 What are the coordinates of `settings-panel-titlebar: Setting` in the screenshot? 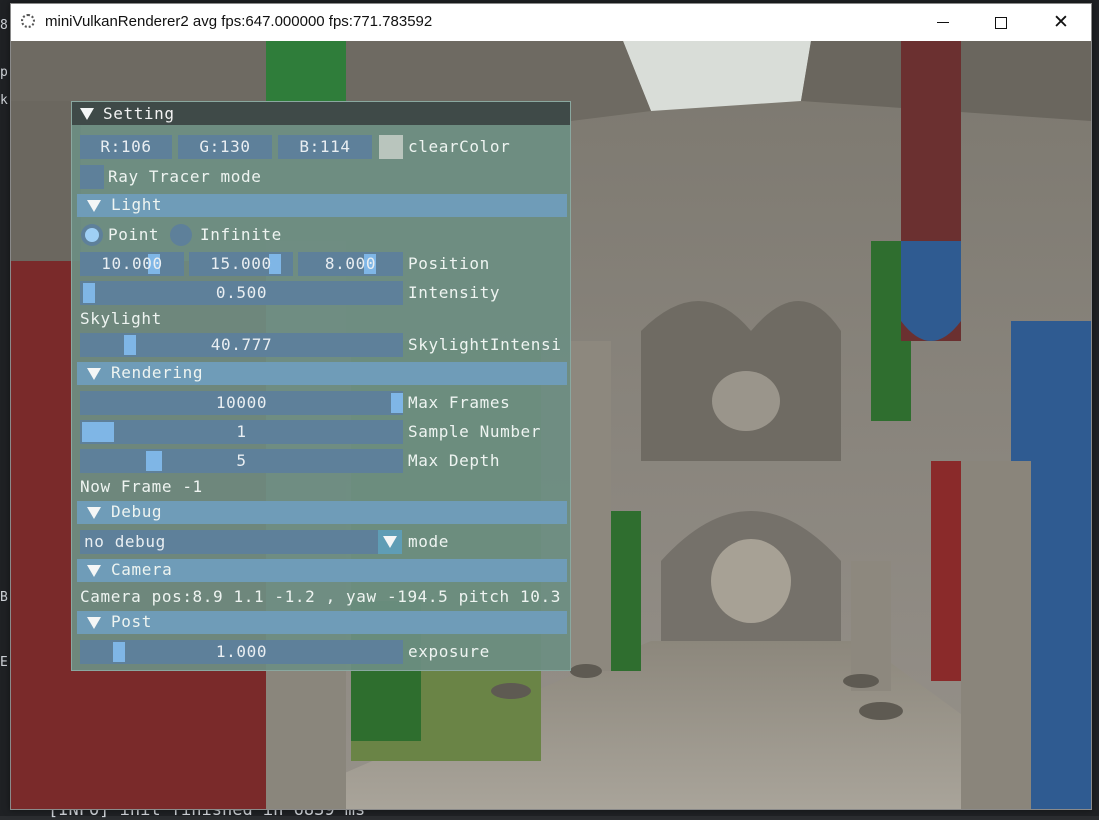 It's located at (321, 113).